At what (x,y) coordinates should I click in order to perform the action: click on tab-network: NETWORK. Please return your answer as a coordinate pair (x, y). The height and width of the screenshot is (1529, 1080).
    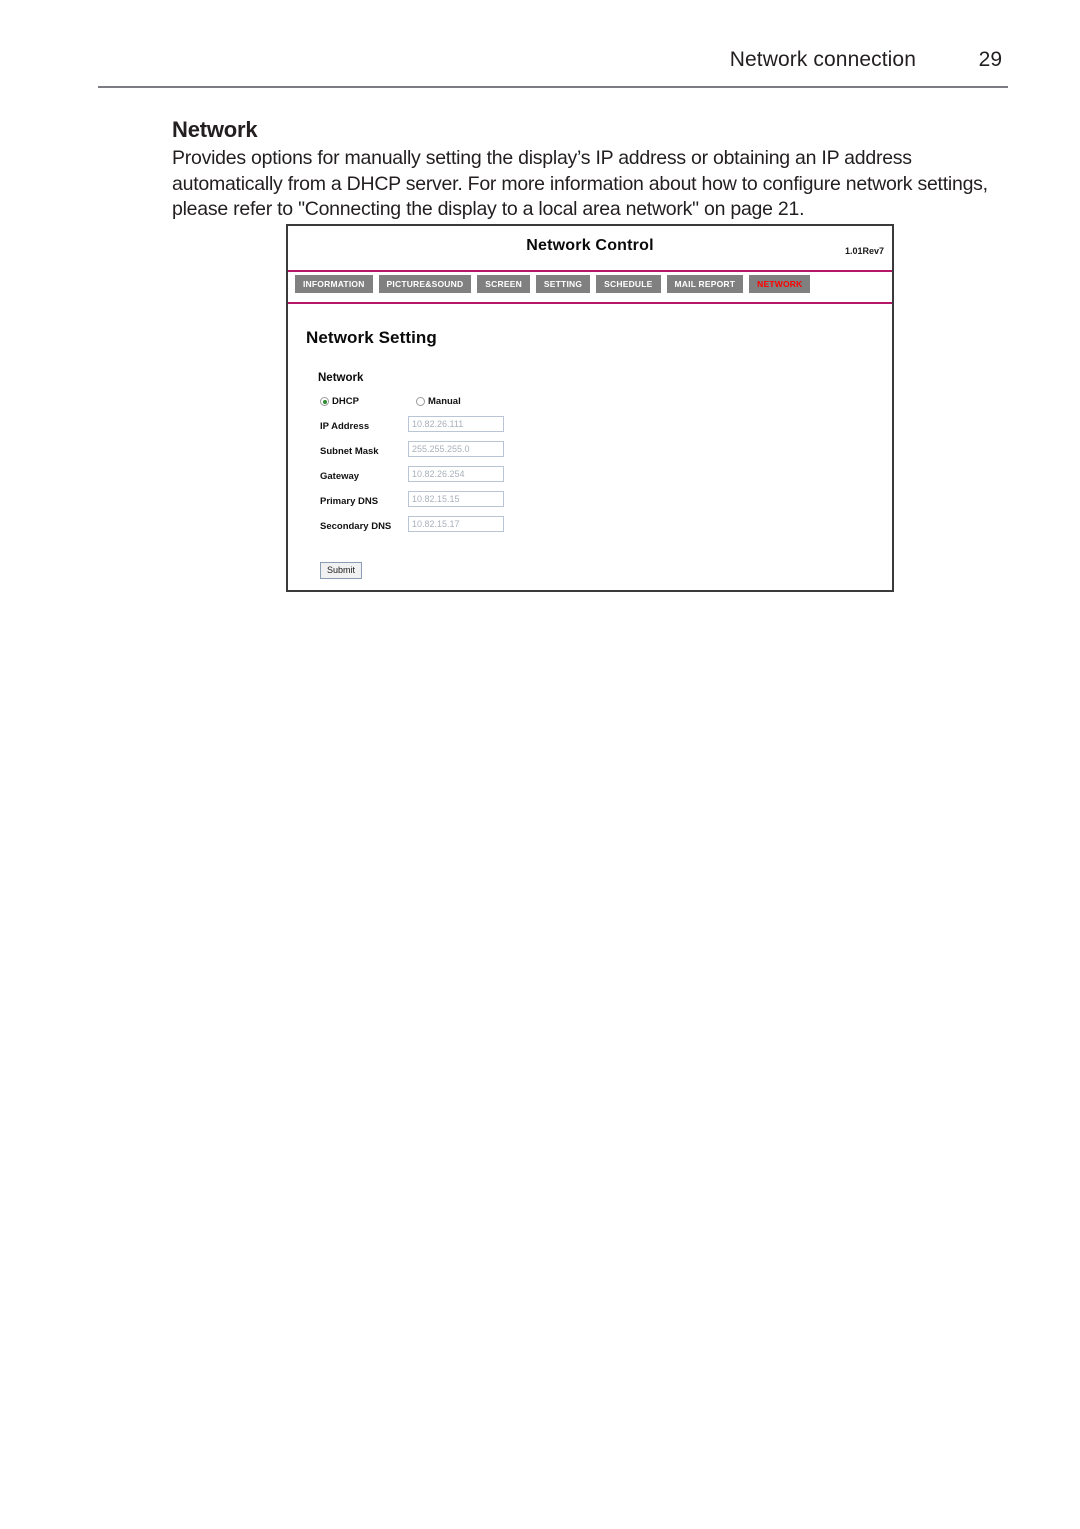
    Looking at the image, I should click on (780, 284).